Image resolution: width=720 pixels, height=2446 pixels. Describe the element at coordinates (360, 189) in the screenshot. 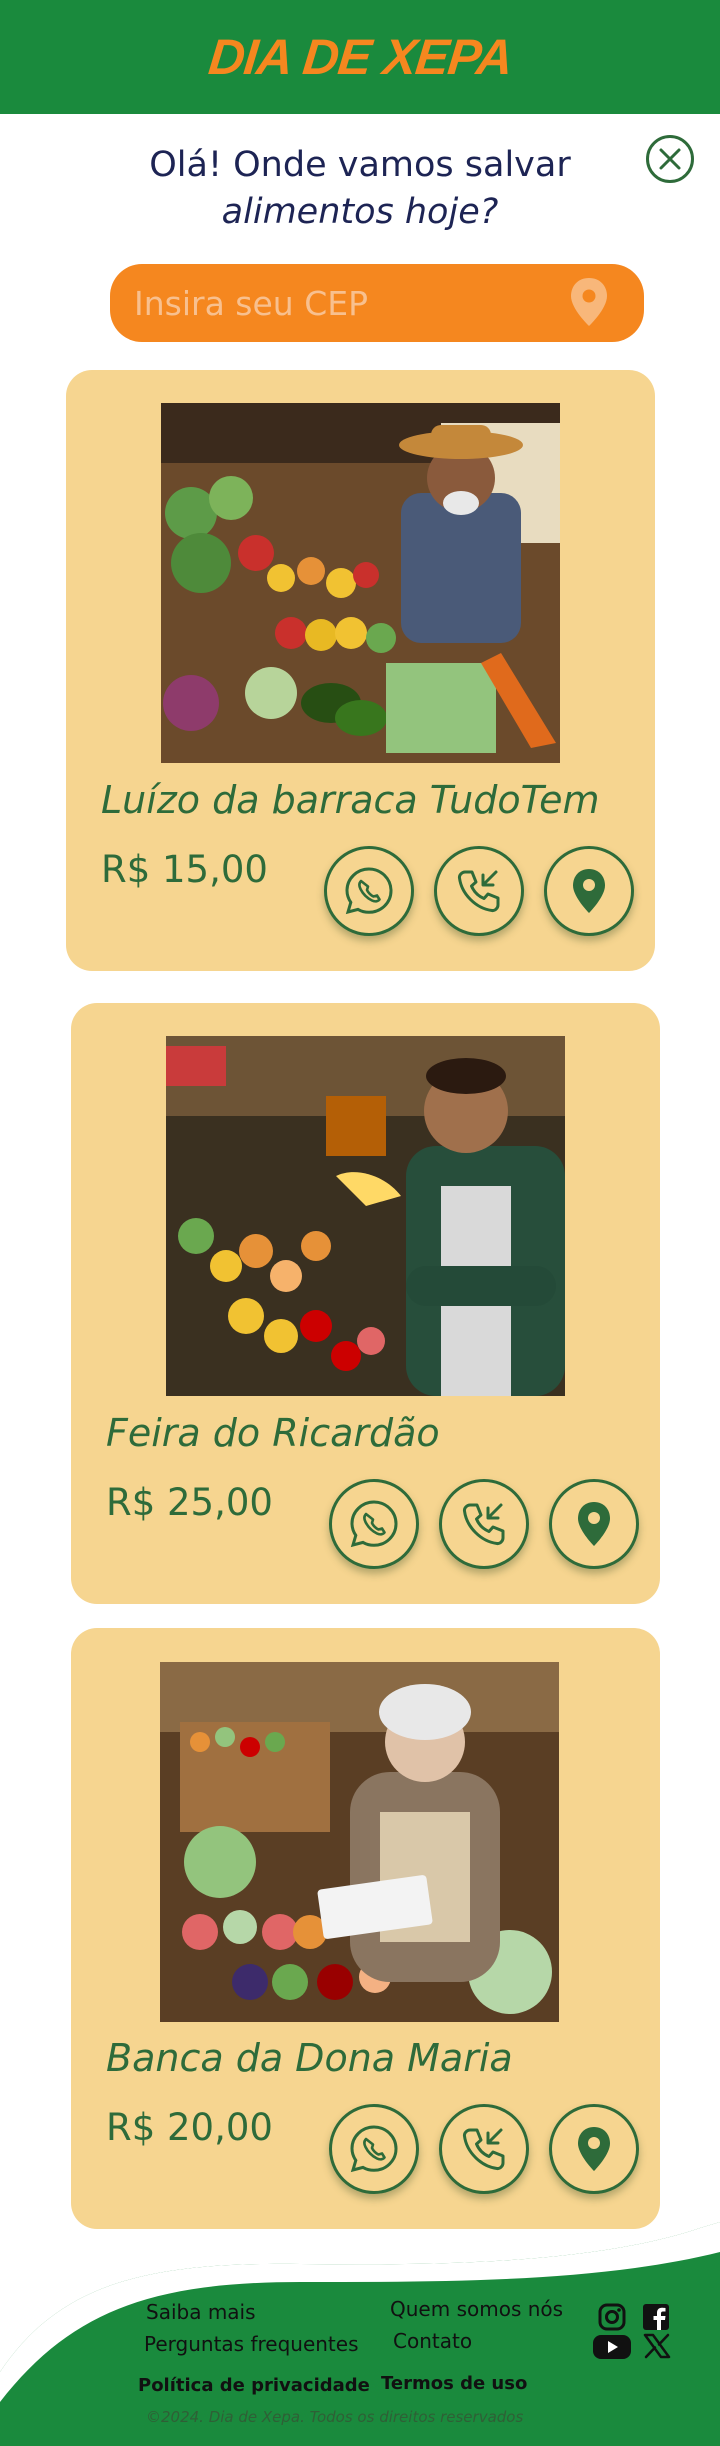

I see `page-title: Olá! Onde vamos salvar alimentos hoje?` at that location.